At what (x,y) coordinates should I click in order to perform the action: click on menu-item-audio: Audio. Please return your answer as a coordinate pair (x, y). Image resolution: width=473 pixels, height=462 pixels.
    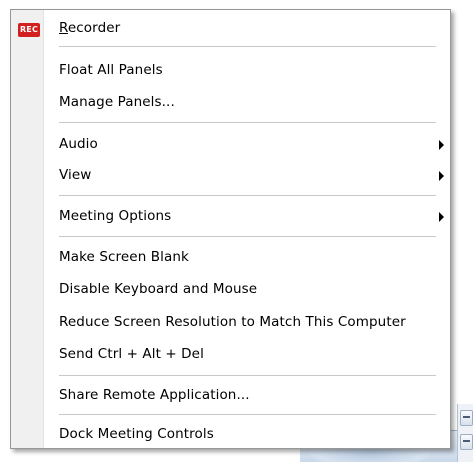
    Looking at the image, I should click on (230, 145).